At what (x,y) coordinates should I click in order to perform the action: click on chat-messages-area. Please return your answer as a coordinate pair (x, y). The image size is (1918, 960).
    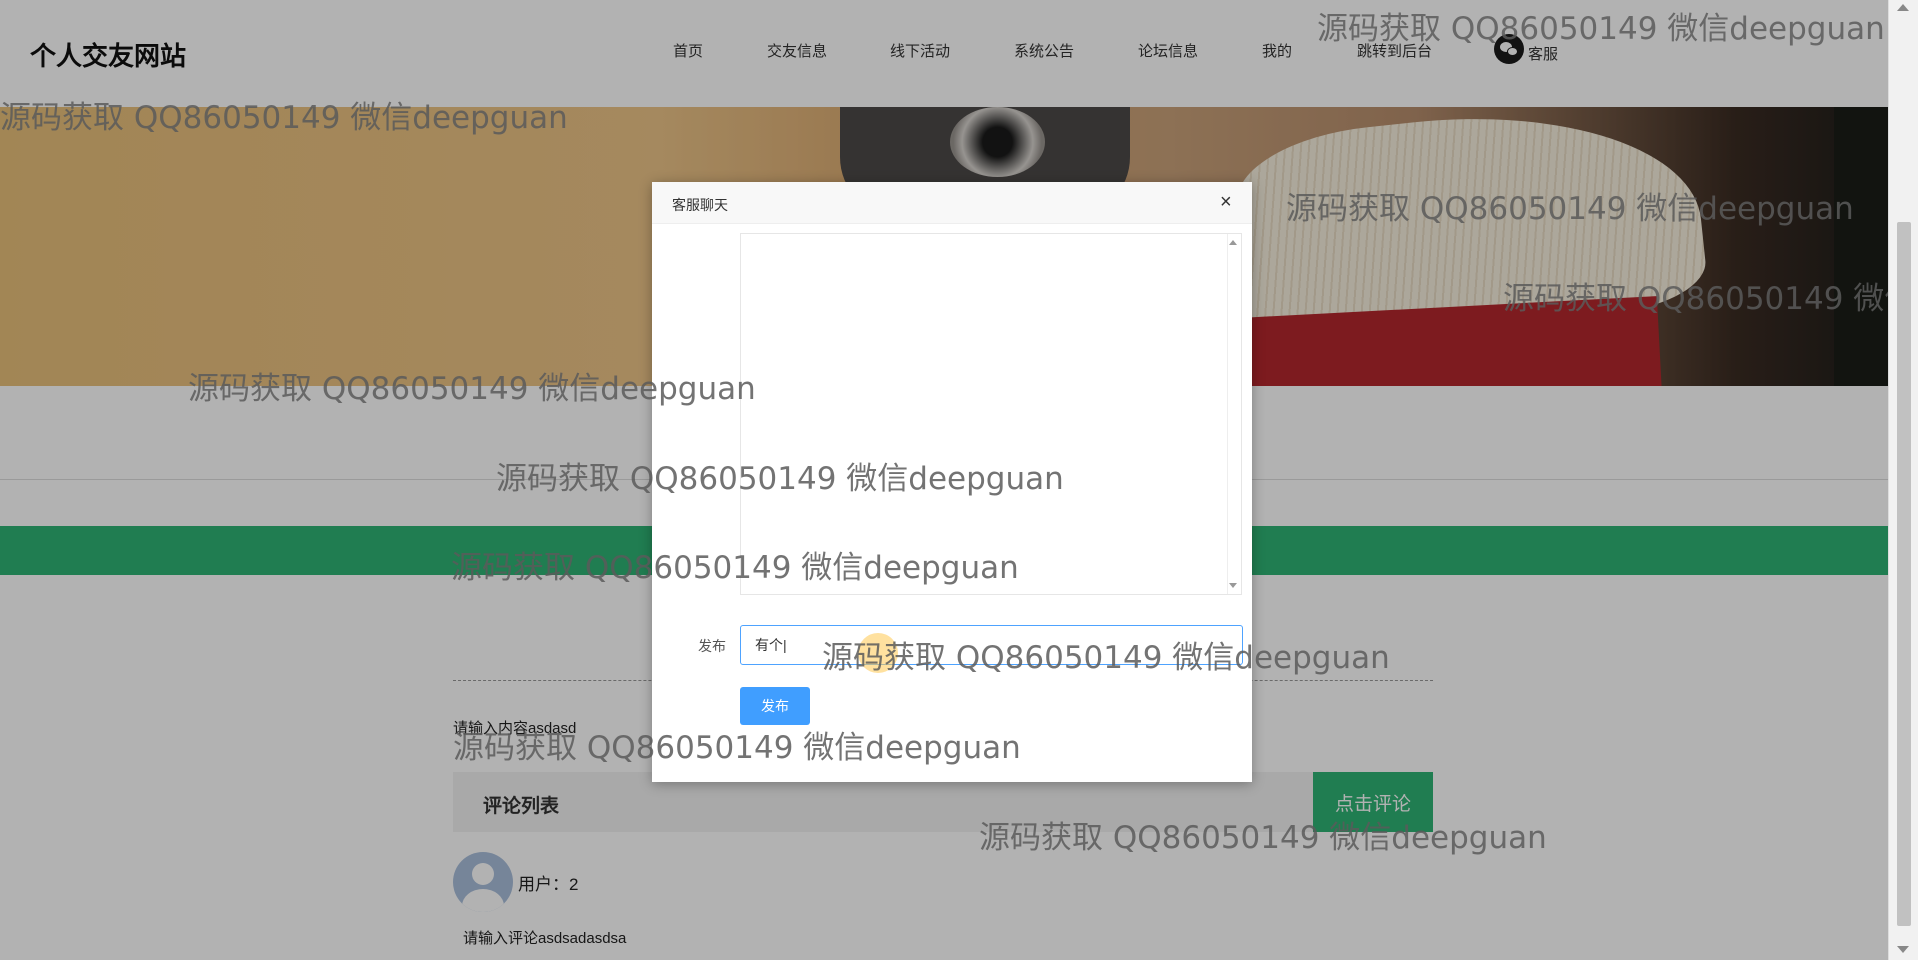
    Looking at the image, I should click on (991, 414).